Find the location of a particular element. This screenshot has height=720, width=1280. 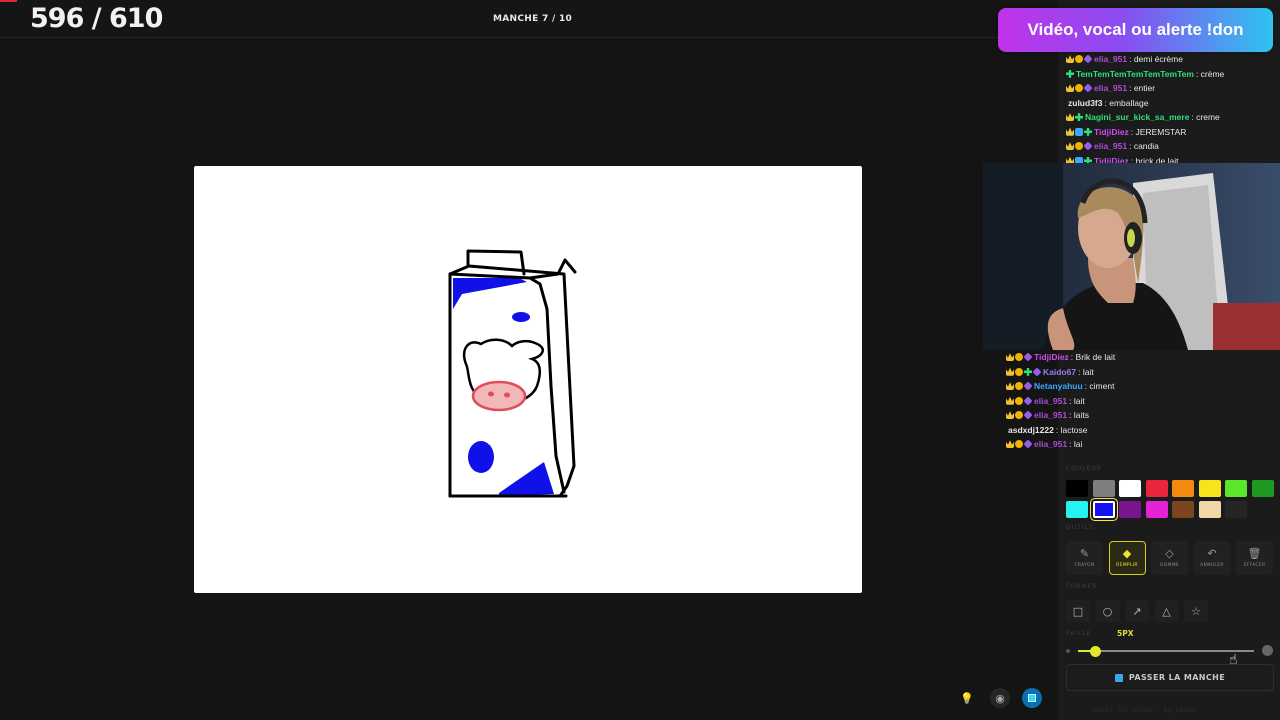

size-min-icon is located at coordinates (1068, 651).